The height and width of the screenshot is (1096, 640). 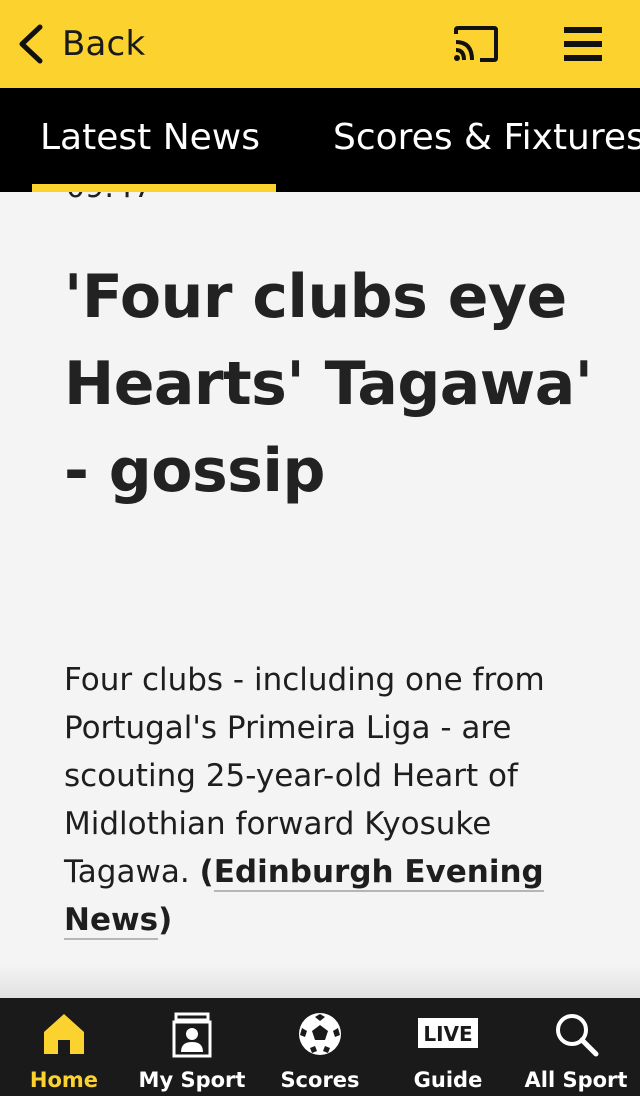 What do you see at coordinates (583, 44) in the screenshot?
I see `hamburger-menu-icon` at bounding box center [583, 44].